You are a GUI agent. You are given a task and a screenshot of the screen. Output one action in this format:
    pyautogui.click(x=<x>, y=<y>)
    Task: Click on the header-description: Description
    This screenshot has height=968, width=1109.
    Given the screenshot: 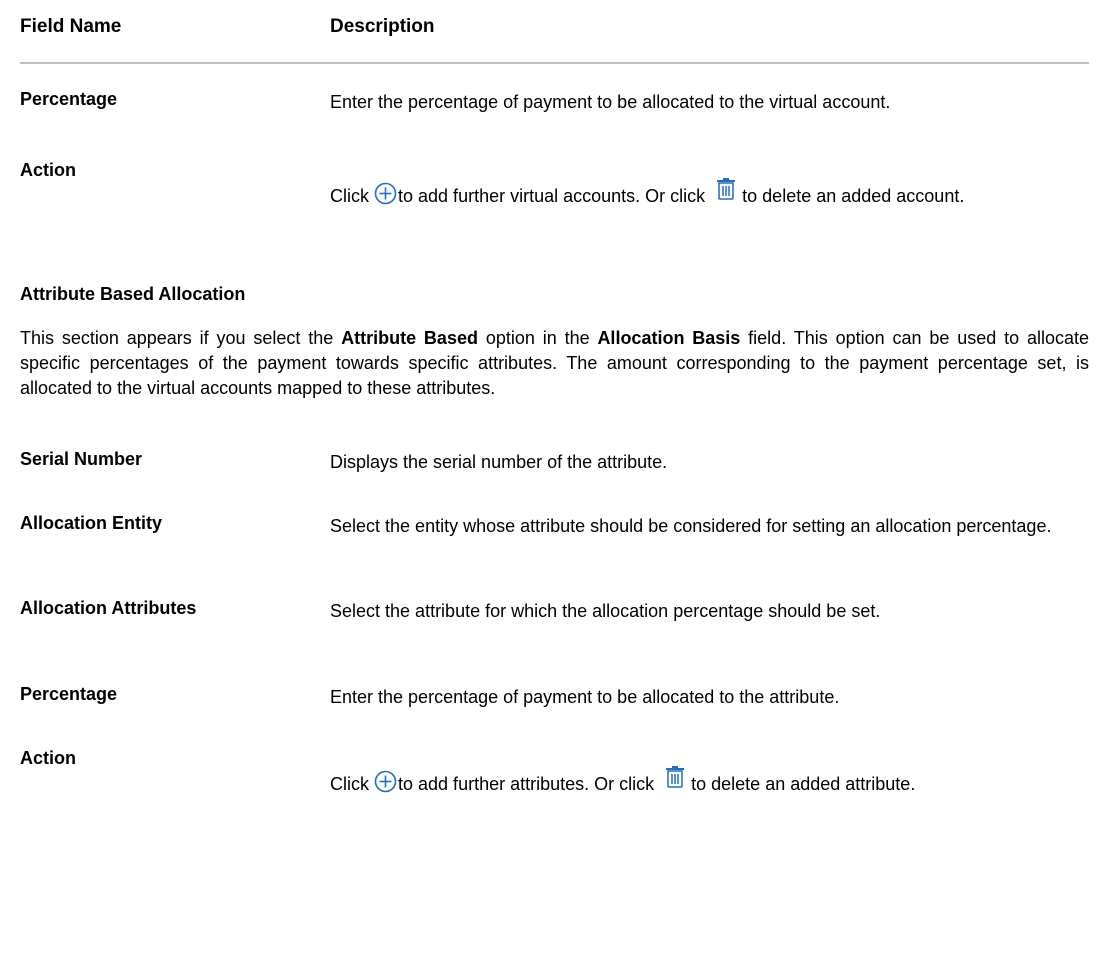 What is the action you would take?
    pyautogui.click(x=382, y=26)
    